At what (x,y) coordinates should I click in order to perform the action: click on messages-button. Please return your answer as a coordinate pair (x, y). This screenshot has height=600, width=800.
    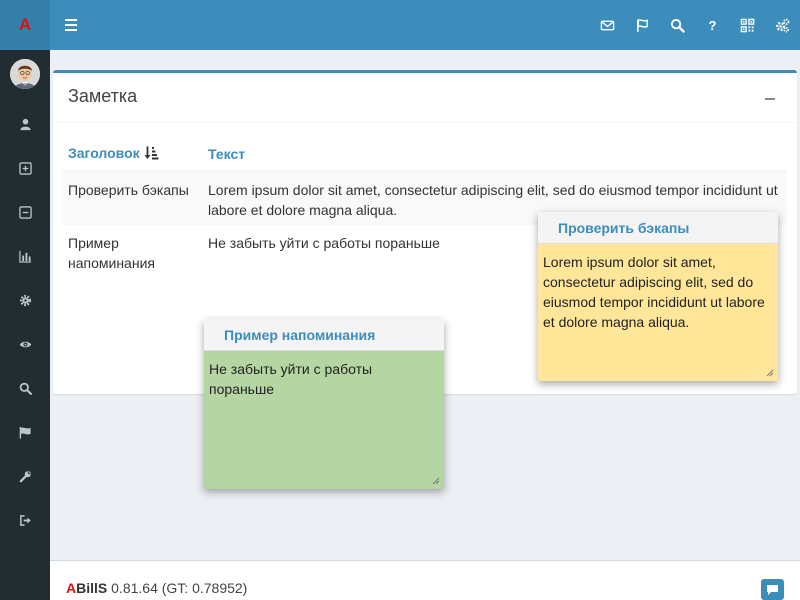
    Looking at the image, I should click on (607, 25).